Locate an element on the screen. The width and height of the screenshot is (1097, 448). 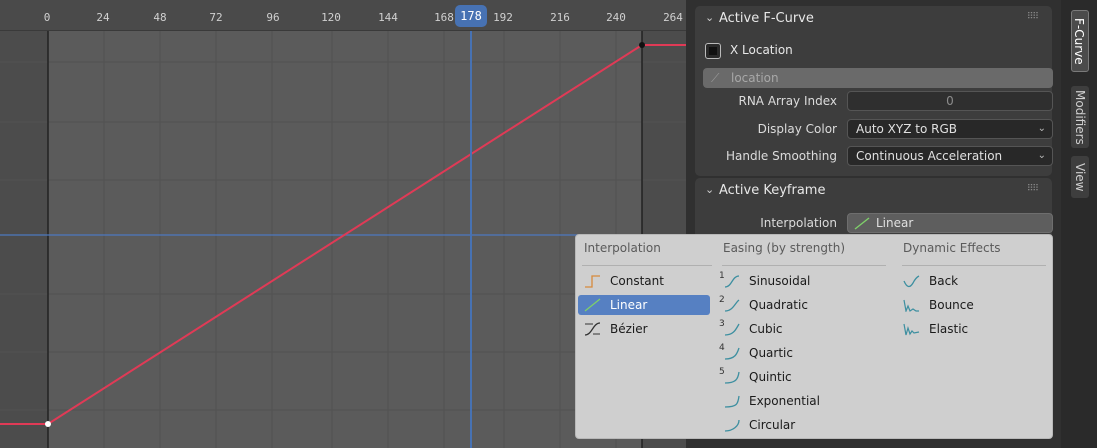
tab-f-curve: F-Curve is located at coordinates (1080, 41).